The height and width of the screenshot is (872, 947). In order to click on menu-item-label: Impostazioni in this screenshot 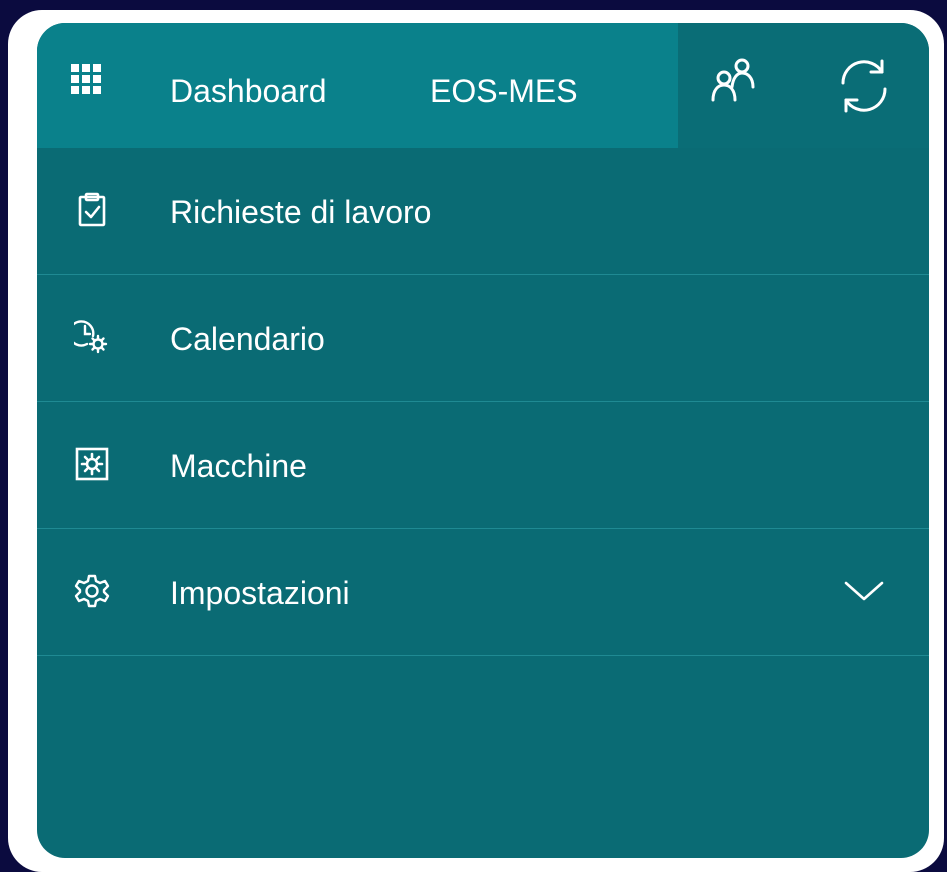, I will do `click(260, 593)`.